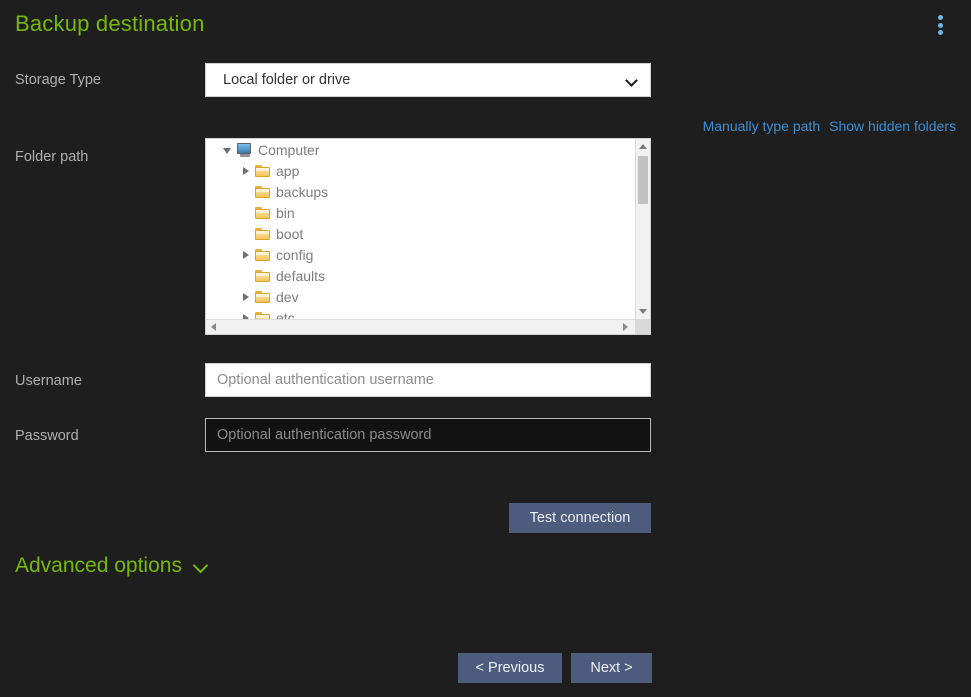 The image size is (971, 697). Describe the element at coordinates (245, 149) in the screenshot. I see `computer-icon` at that location.